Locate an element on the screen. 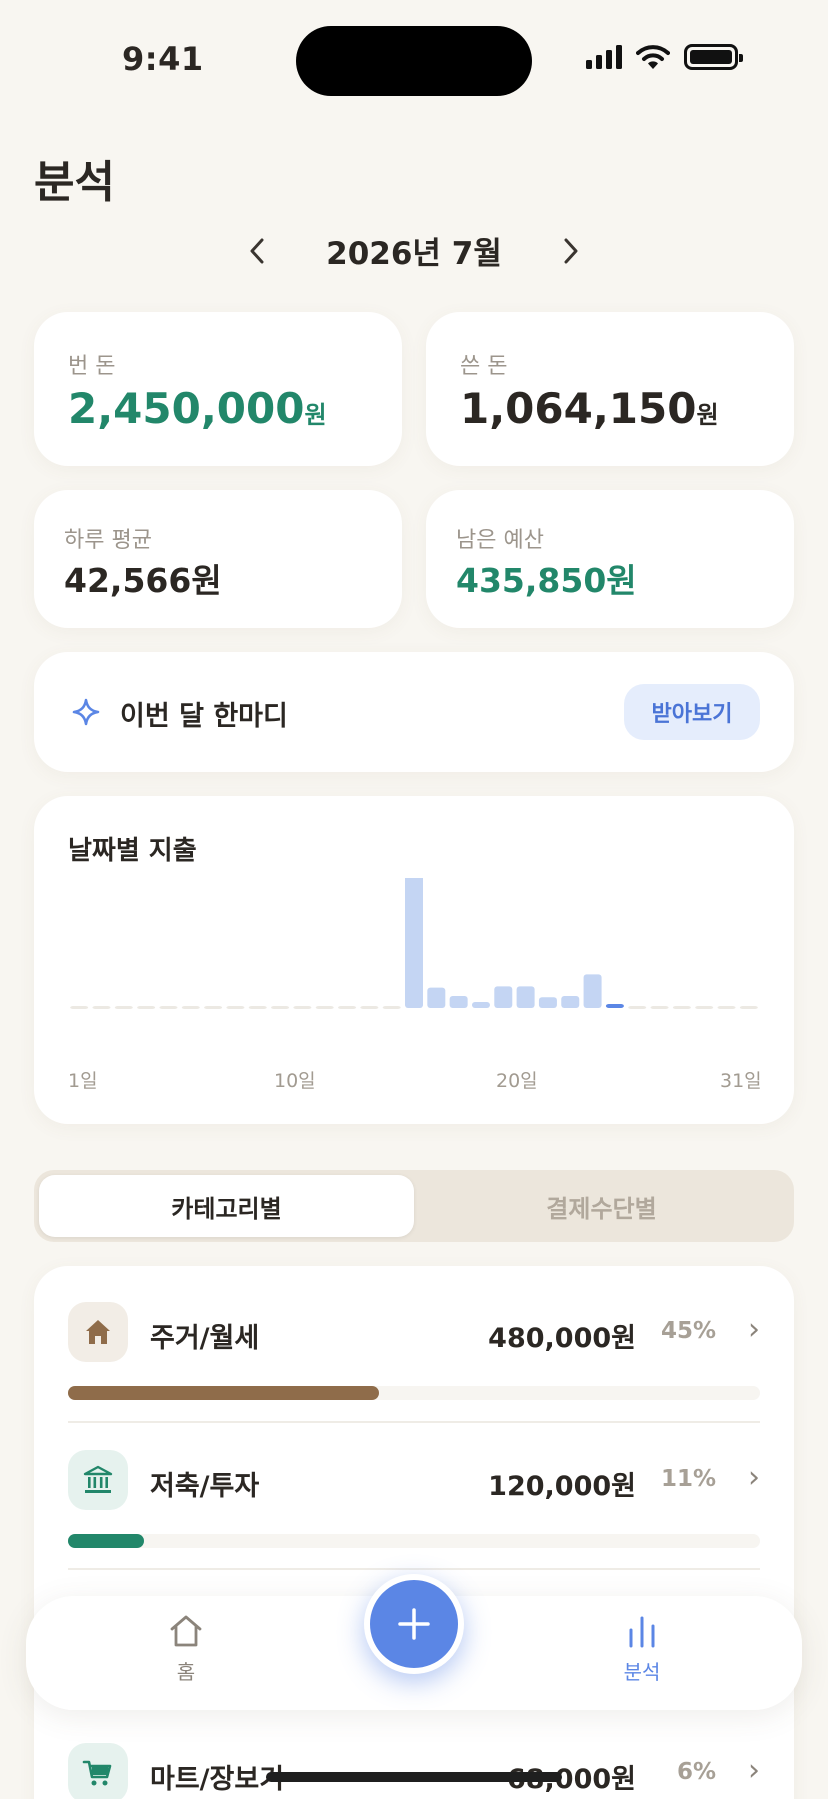  chevron-right-icon is located at coordinates (571, 251).